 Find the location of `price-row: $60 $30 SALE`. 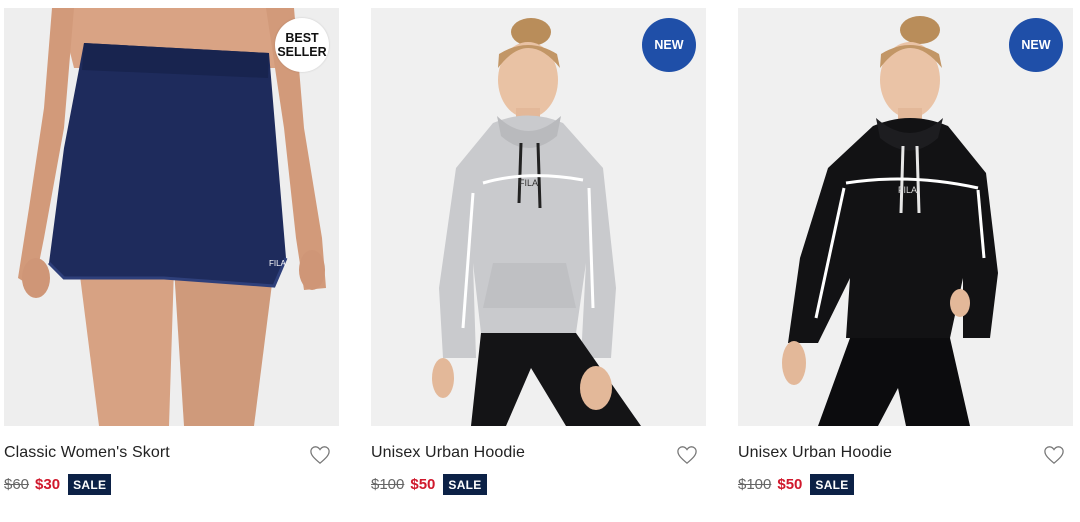

price-row: $60 $30 SALE is located at coordinates (58, 484).